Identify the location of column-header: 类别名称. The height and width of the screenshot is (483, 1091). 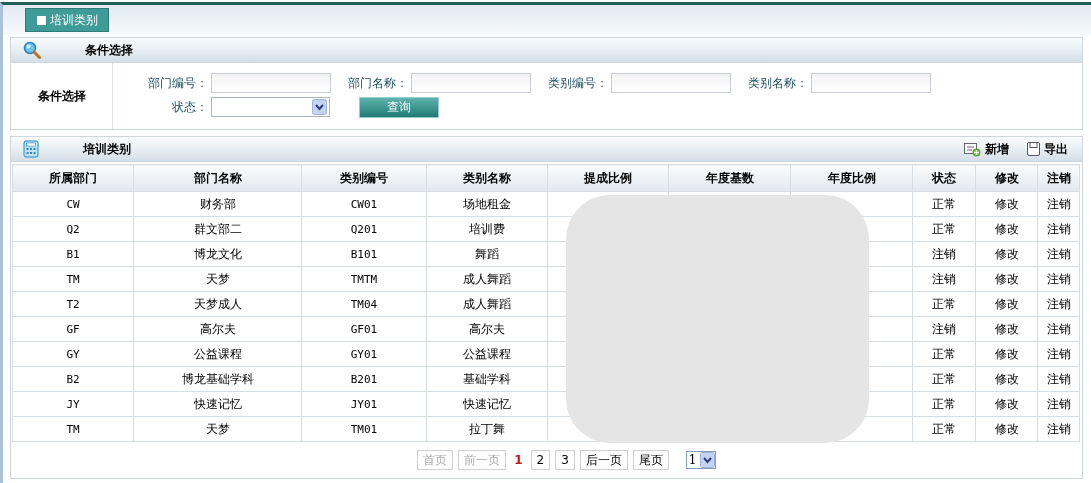
(487, 178).